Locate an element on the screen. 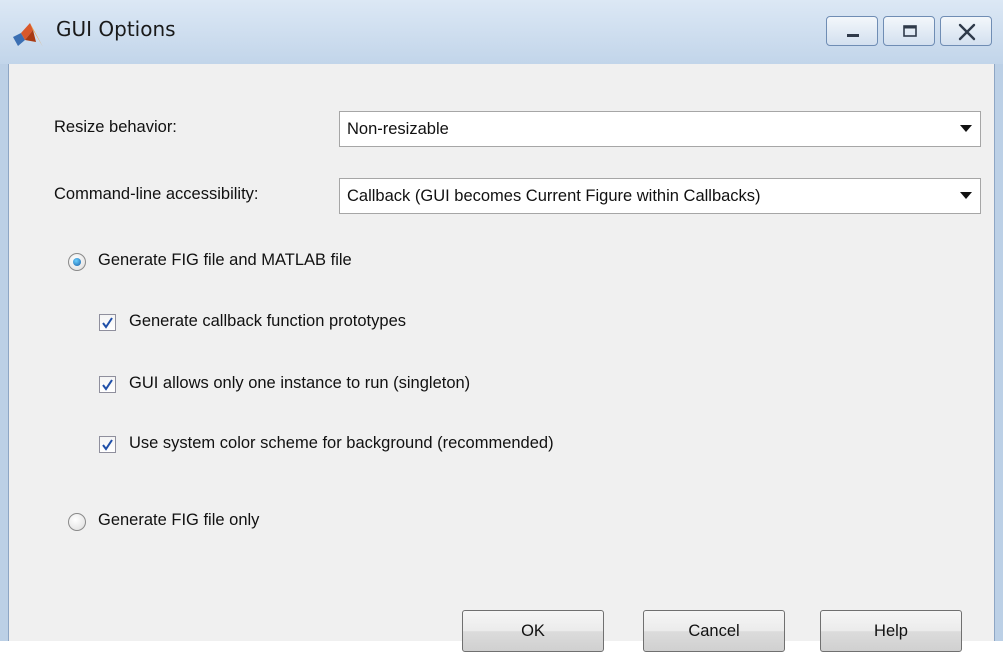 The image size is (1003, 652). command-line-accessibility-label: Command-line accessibility: is located at coordinates (156, 194).